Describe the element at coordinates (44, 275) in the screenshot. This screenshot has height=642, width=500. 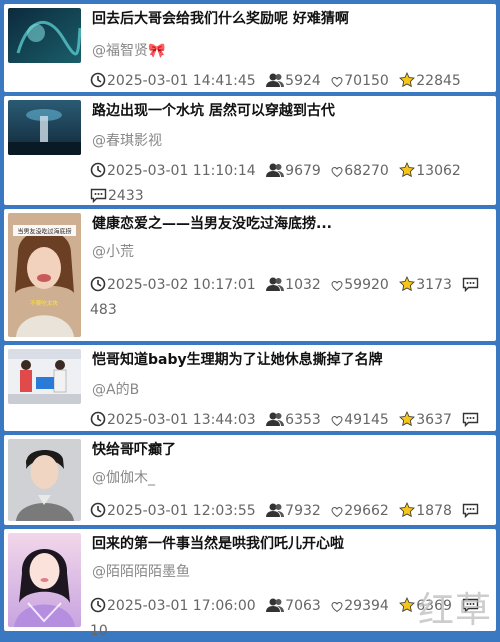
I see `video-thumbnail: 当男友没吃过海底捞 不要吃太快` at that location.